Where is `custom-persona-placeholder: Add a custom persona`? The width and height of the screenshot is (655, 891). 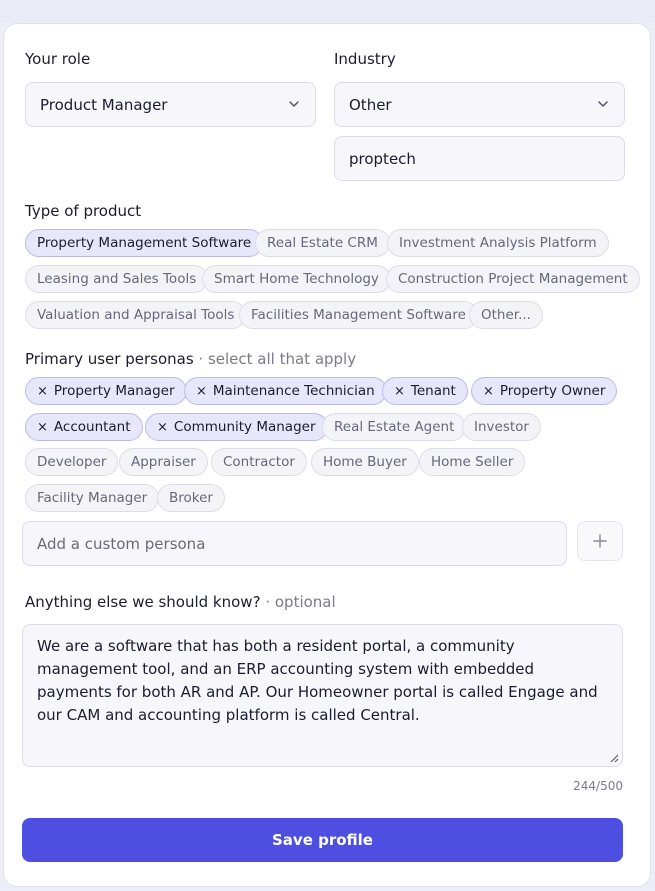 custom-persona-placeholder: Add a custom persona is located at coordinates (121, 543).